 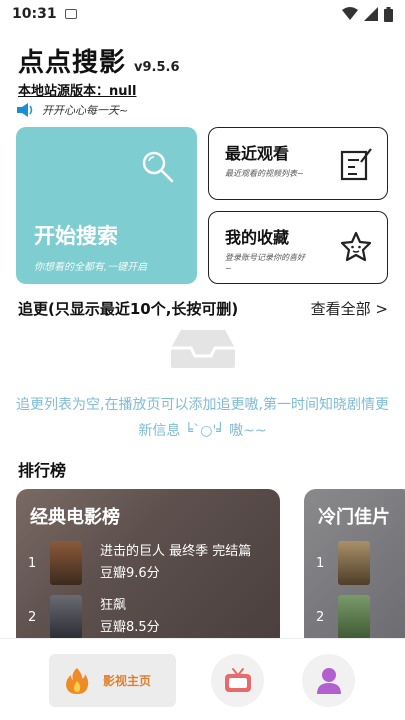 What do you see at coordinates (85, 110) in the screenshot?
I see `notice-text: 开开心心每一天~` at bounding box center [85, 110].